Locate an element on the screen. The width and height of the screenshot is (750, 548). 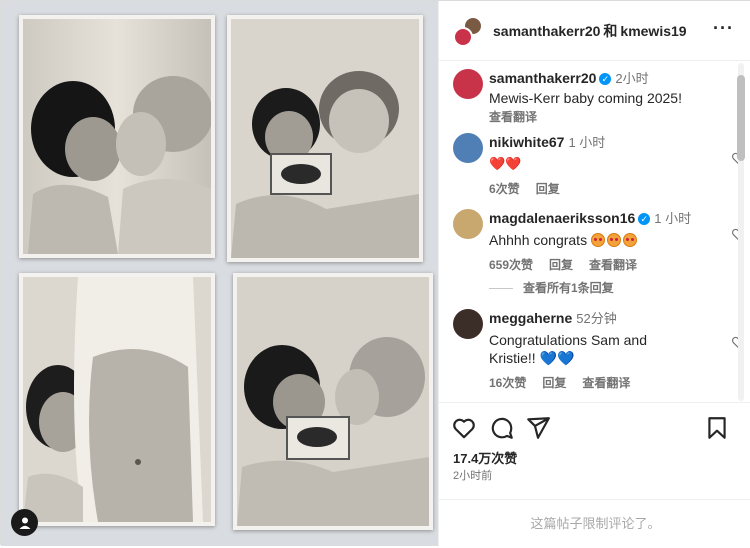
view-replies-button: 查看所有1条回复 is located at coordinates (551, 287).